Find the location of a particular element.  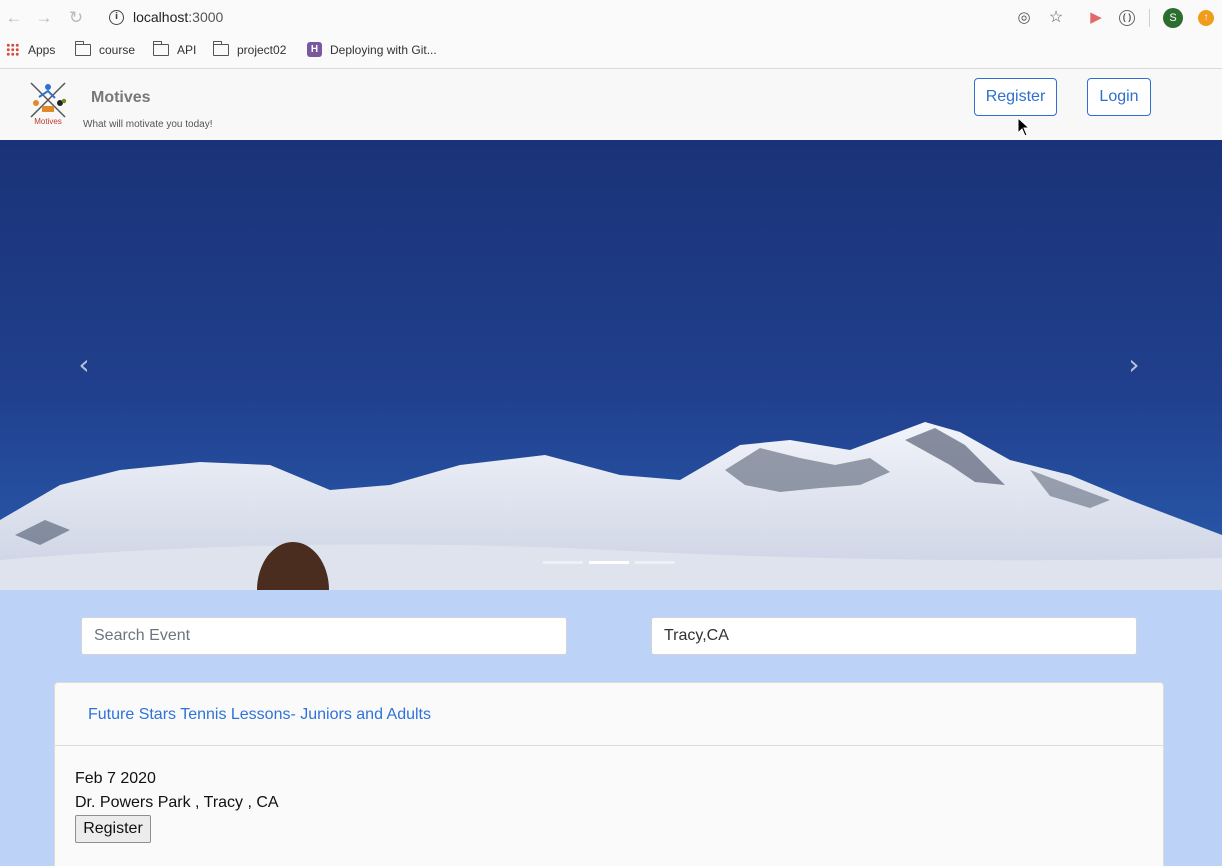

bookmark-api: API is located at coordinates (174, 49).